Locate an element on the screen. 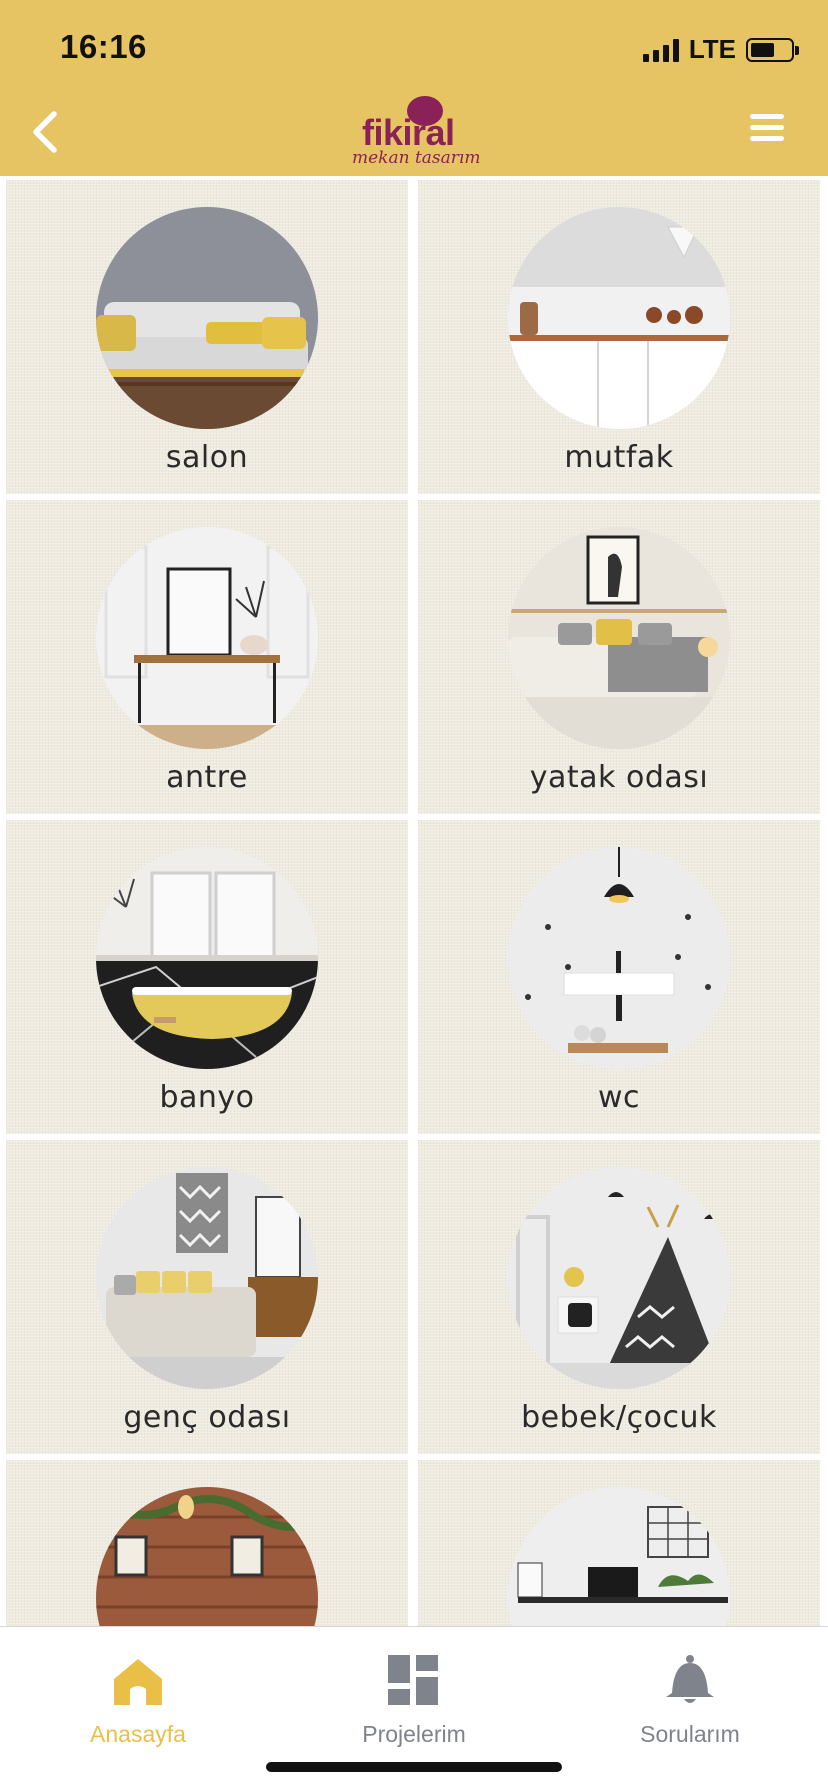 Image resolution: width=828 pixels, height=1792 pixels. back-button is located at coordinates (46, 132).